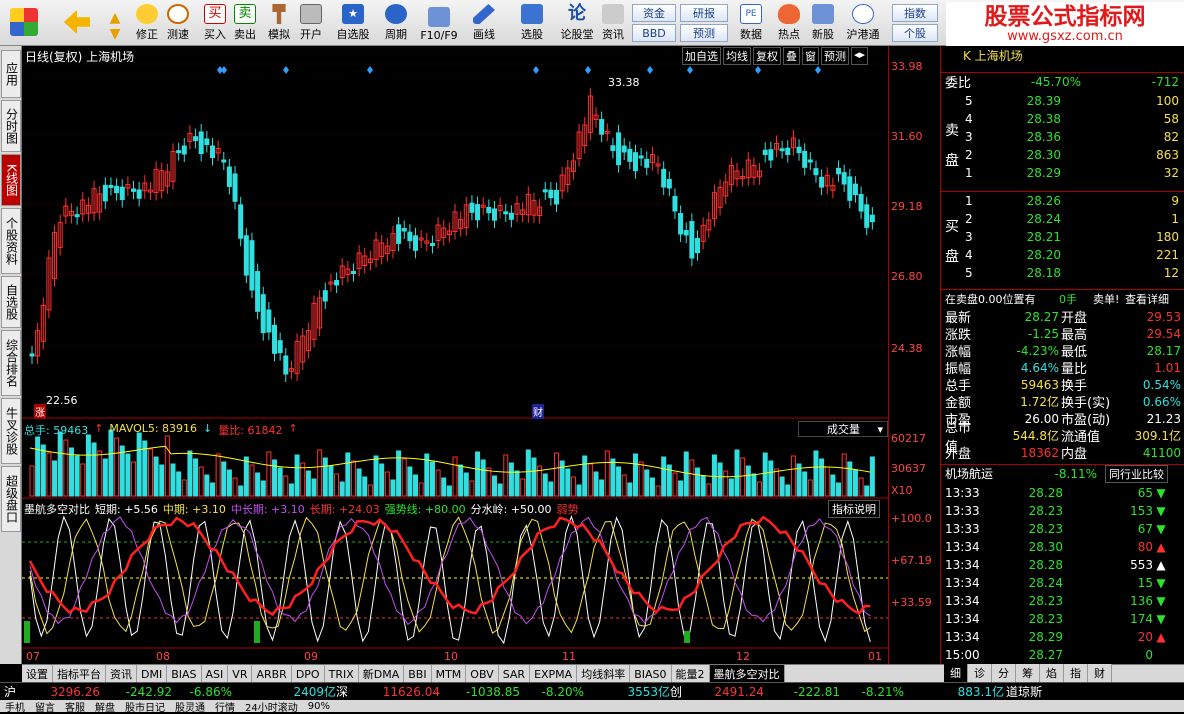 Image resolution: width=1184 pixels, height=714 pixels. Describe the element at coordinates (1062, 255) in the screenshot. I see `buy-level-row: 4 28.20 221` at that location.